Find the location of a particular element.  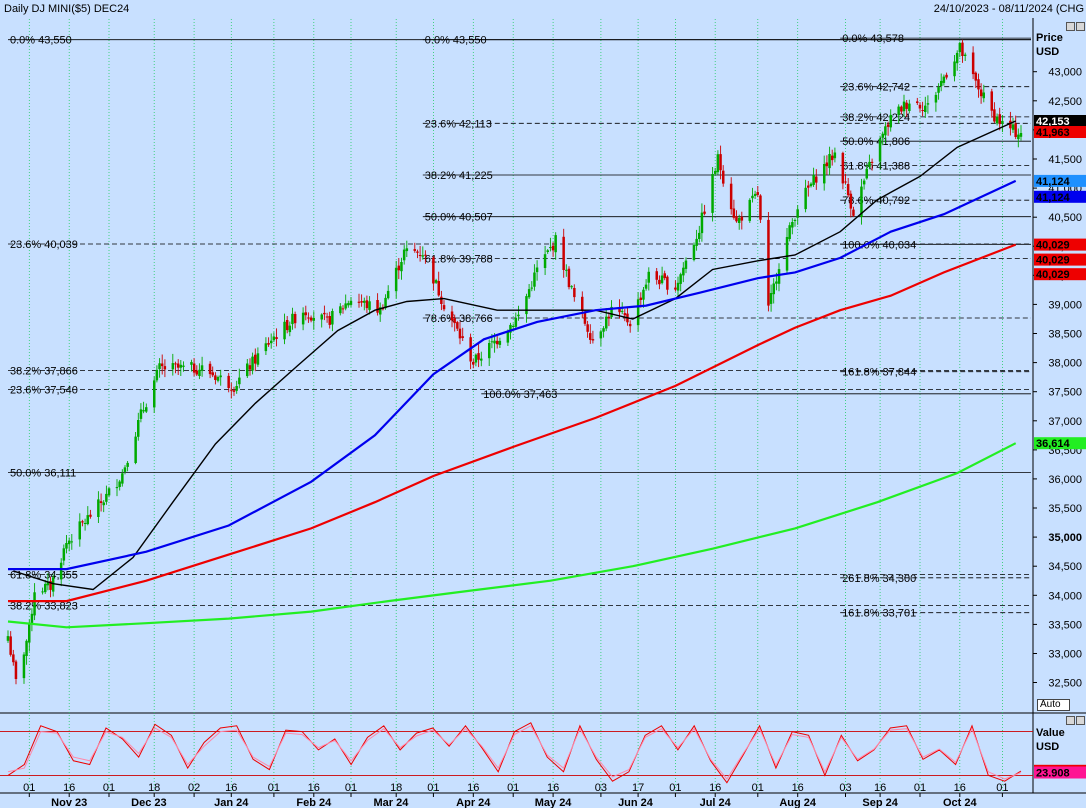

value-badge-text: 41,124 is located at coordinates (1053, 198).